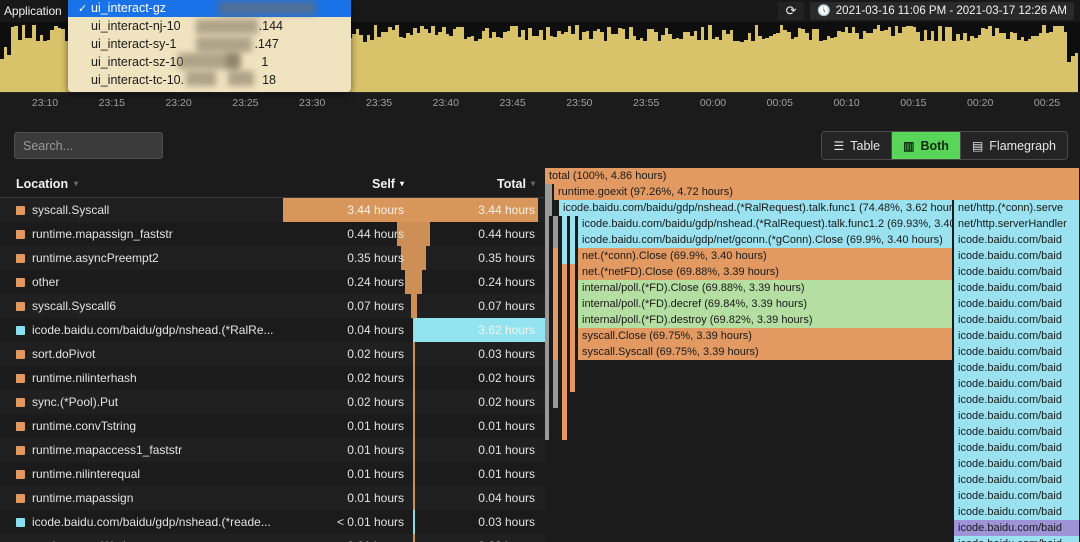 The image size is (1080, 542). Describe the element at coordinates (765, 272) in the screenshot. I see `flamegraph-block: net.(*netFD).Close (69.88%, 3.39 hours)` at that location.